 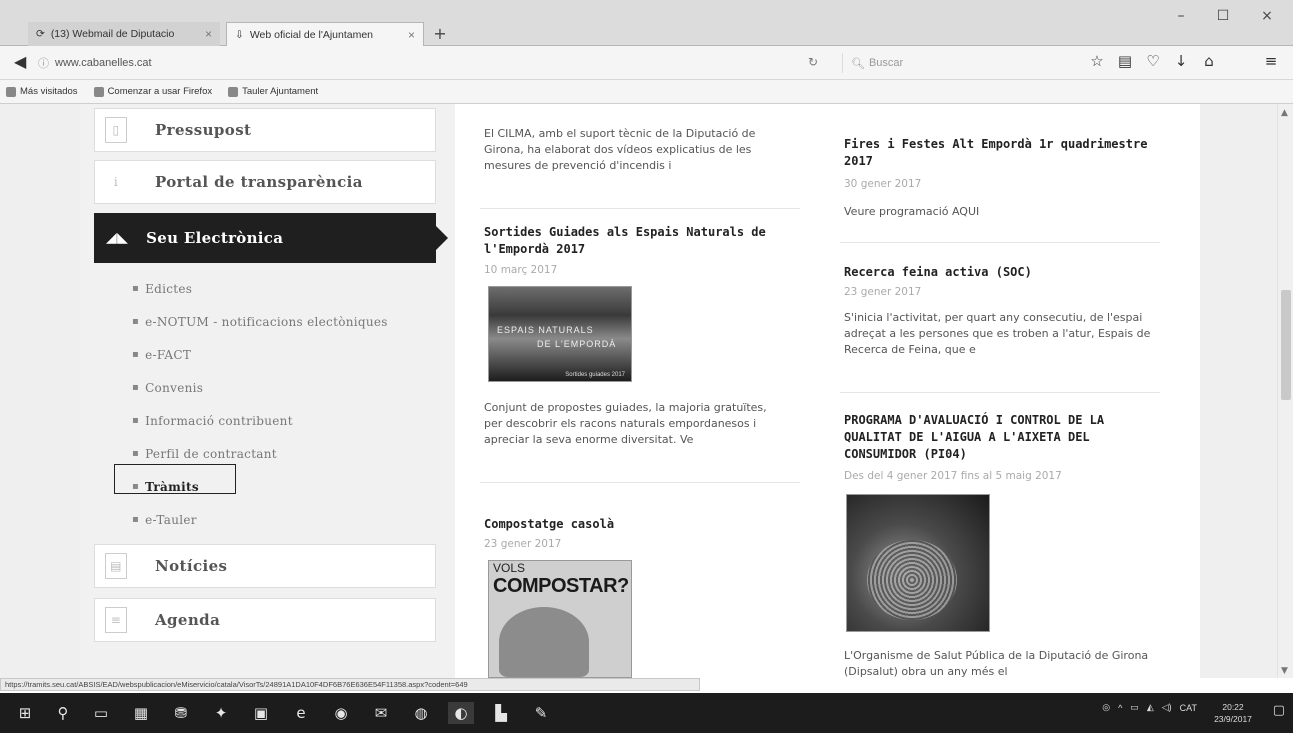 I want to click on article-thumbnail, so click(x=918, y=563).